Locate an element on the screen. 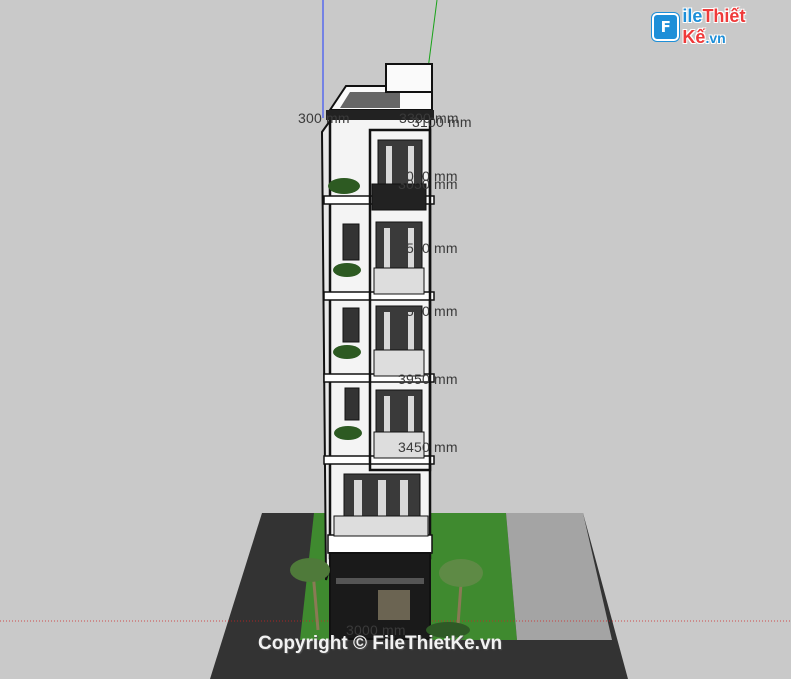  copyright-watermark: Copyright © FileThietKe.vn is located at coordinates (380, 643).